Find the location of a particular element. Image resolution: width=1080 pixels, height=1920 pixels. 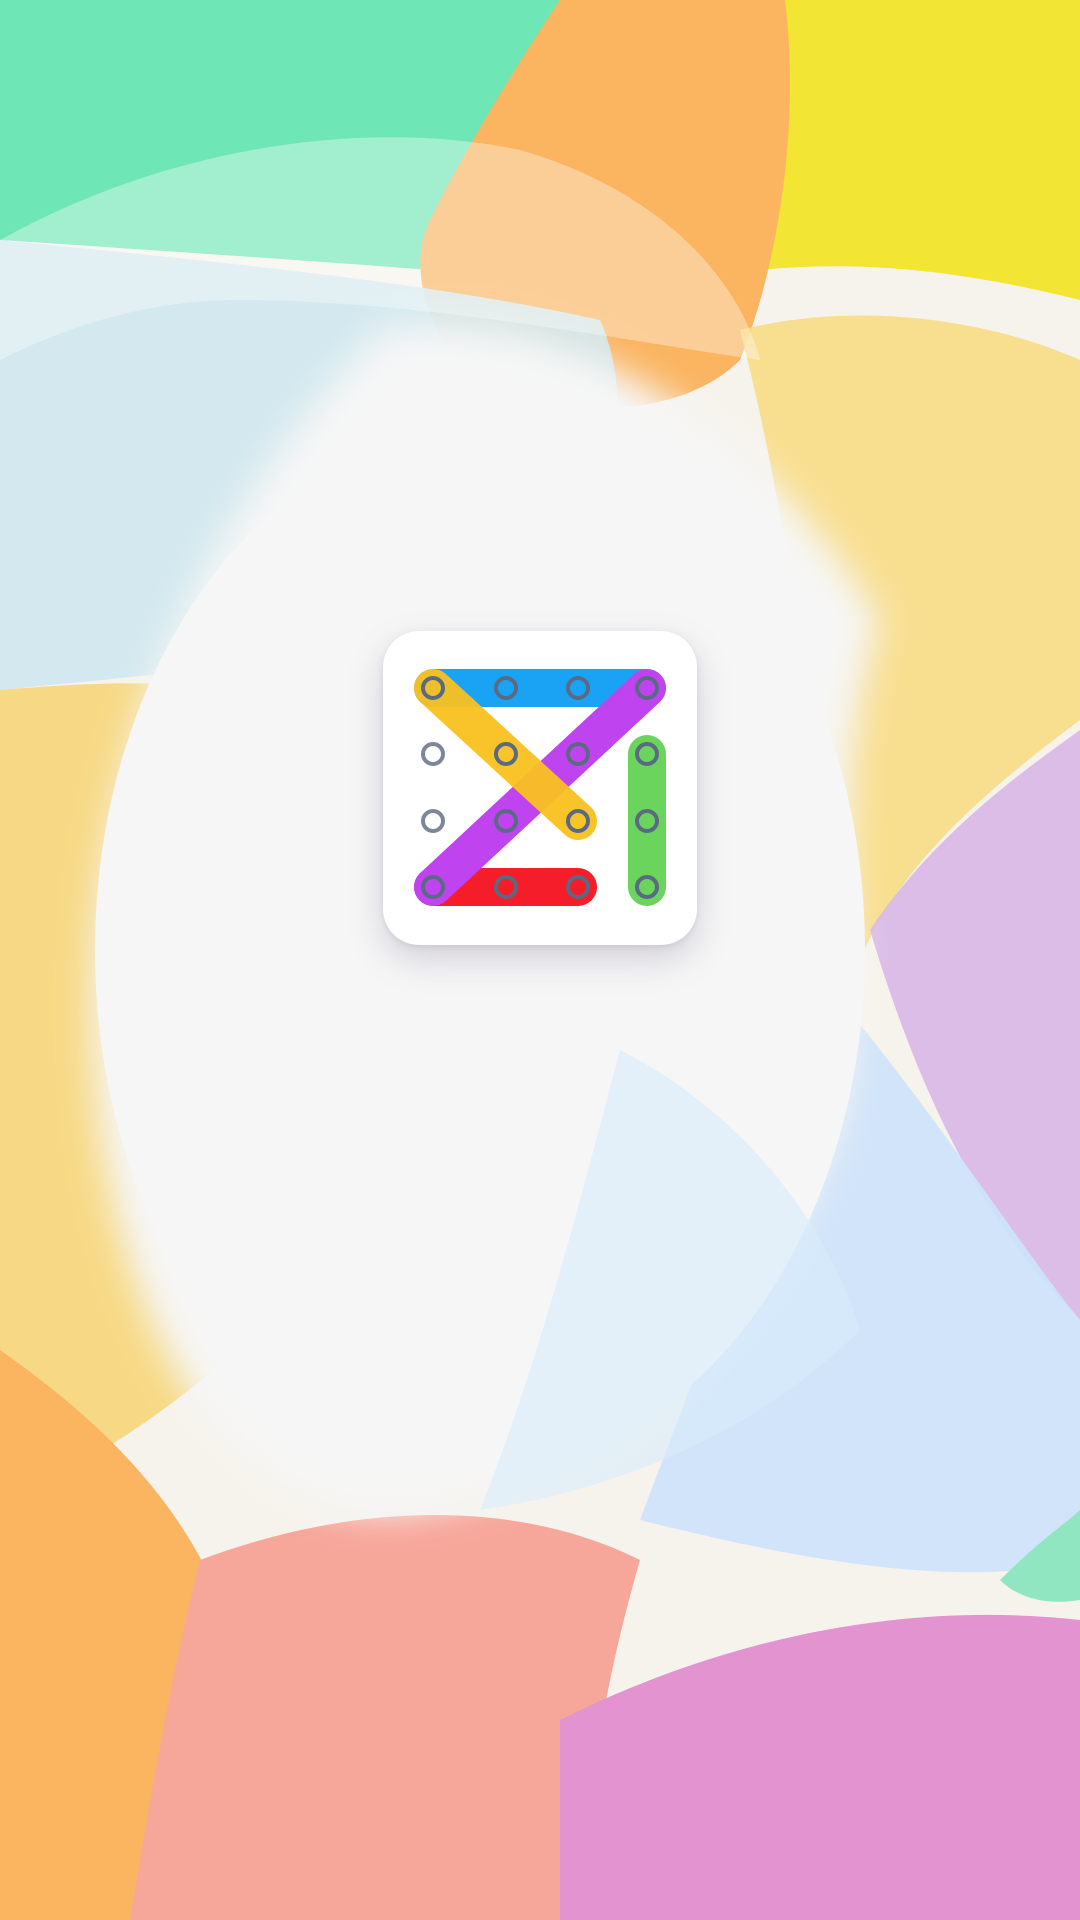

app-icon is located at coordinates (540, 788).